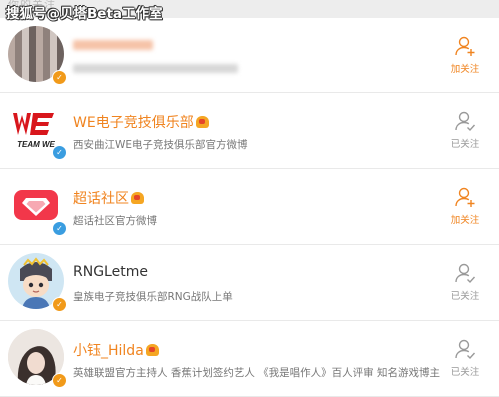  I want to click on account-description: 西安曲江WE电子竞技俱乐部官方微博, so click(160, 145).